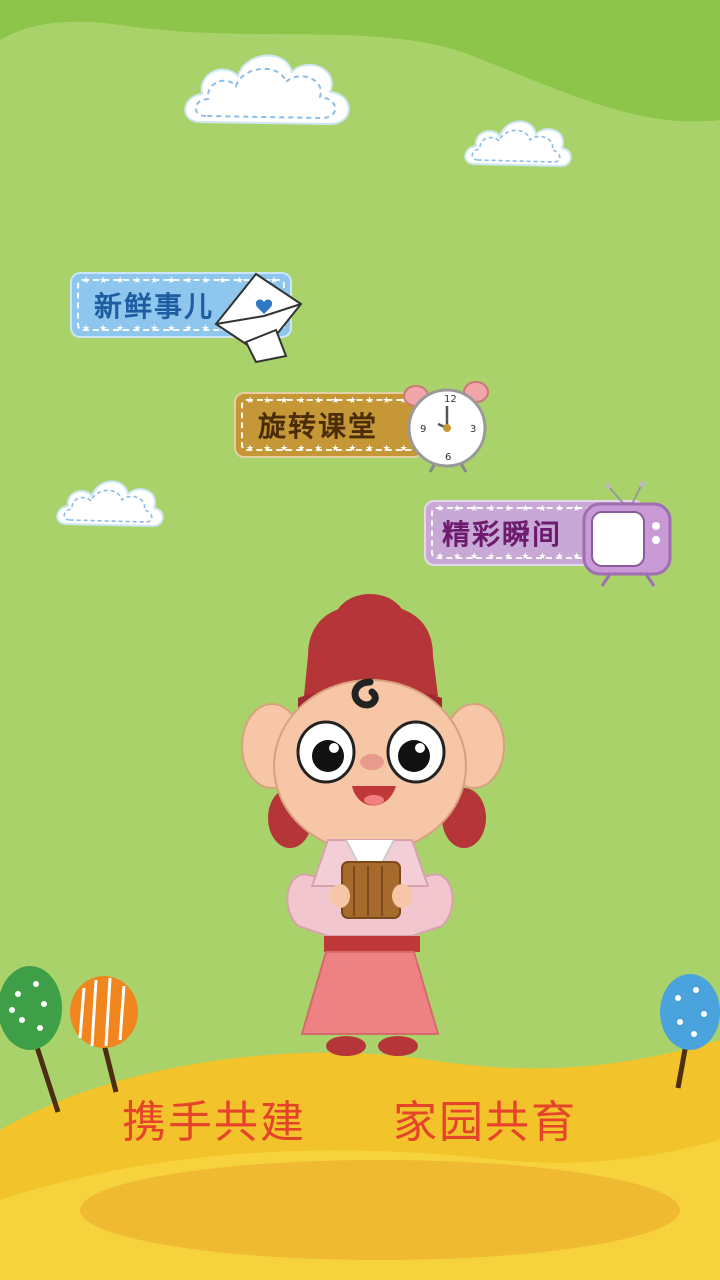 This screenshot has width=720, height=1280. Describe the element at coordinates (627, 534) in the screenshot. I see `tv-icon` at that location.